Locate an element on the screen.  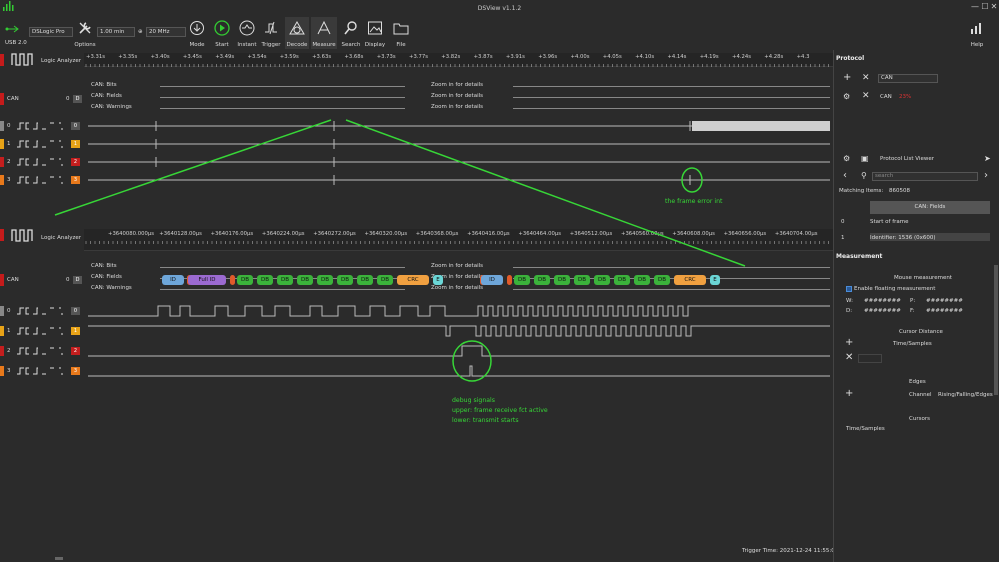
duration-select: 1.00 min is located at coordinates (116, 32).